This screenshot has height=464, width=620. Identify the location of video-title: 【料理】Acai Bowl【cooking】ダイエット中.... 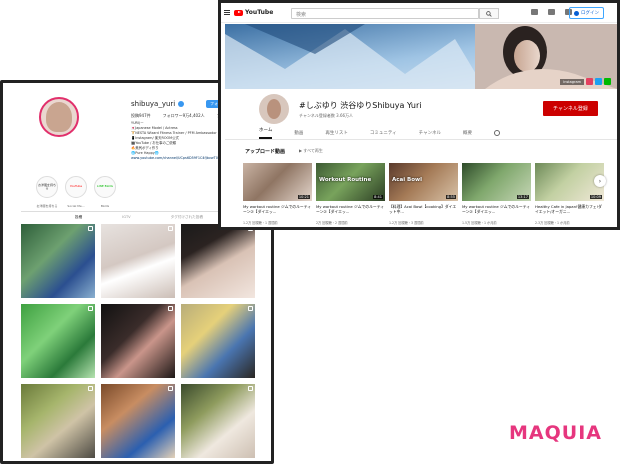
(423, 211).